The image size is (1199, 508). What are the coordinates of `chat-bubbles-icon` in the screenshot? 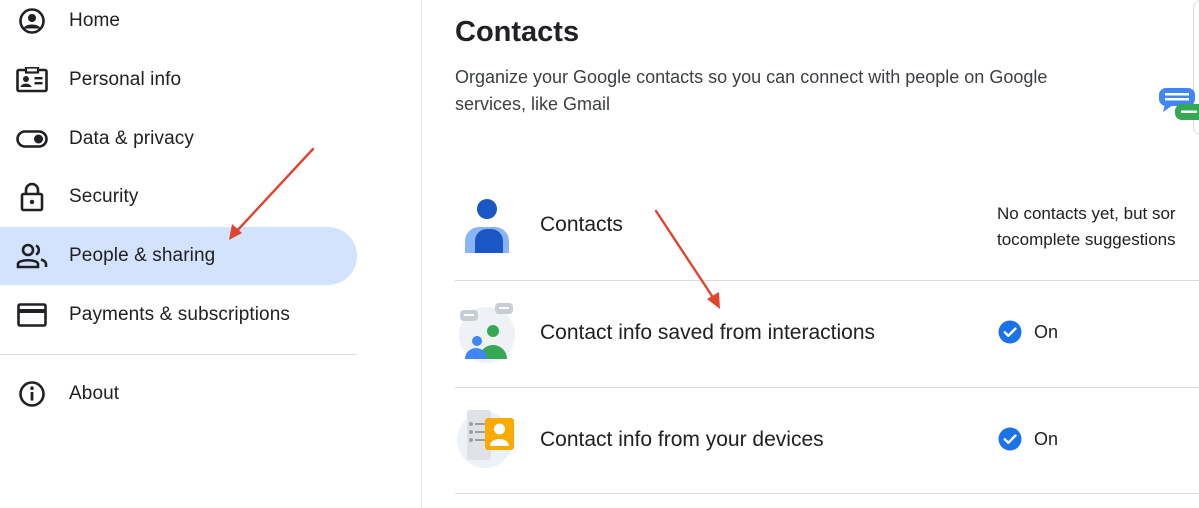 It's located at (1179, 104).